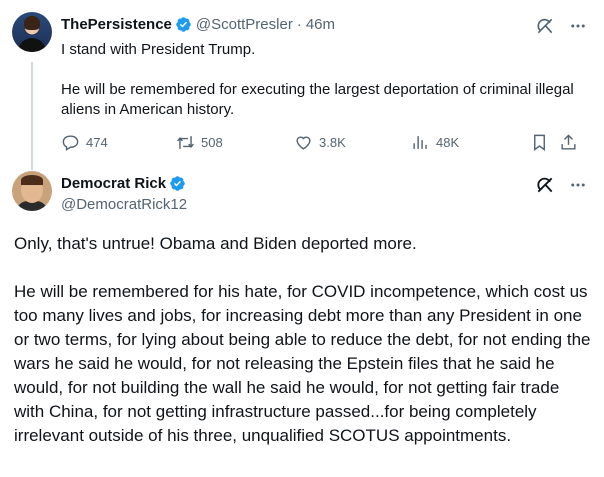 The image size is (604, 477). I want to click on avatar-democratrick, so click(32, 191).